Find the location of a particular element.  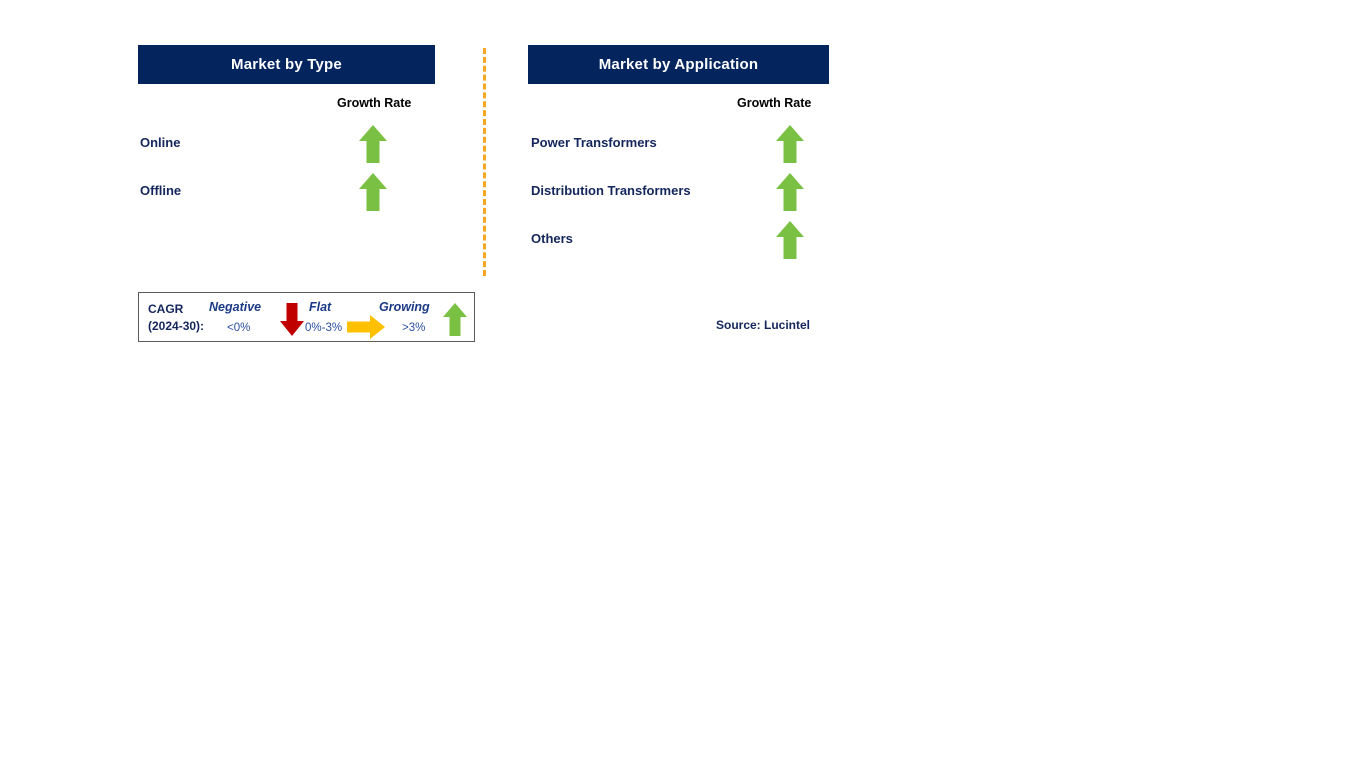

legend-term-negative: Negative is located at coordinates (235, 307).